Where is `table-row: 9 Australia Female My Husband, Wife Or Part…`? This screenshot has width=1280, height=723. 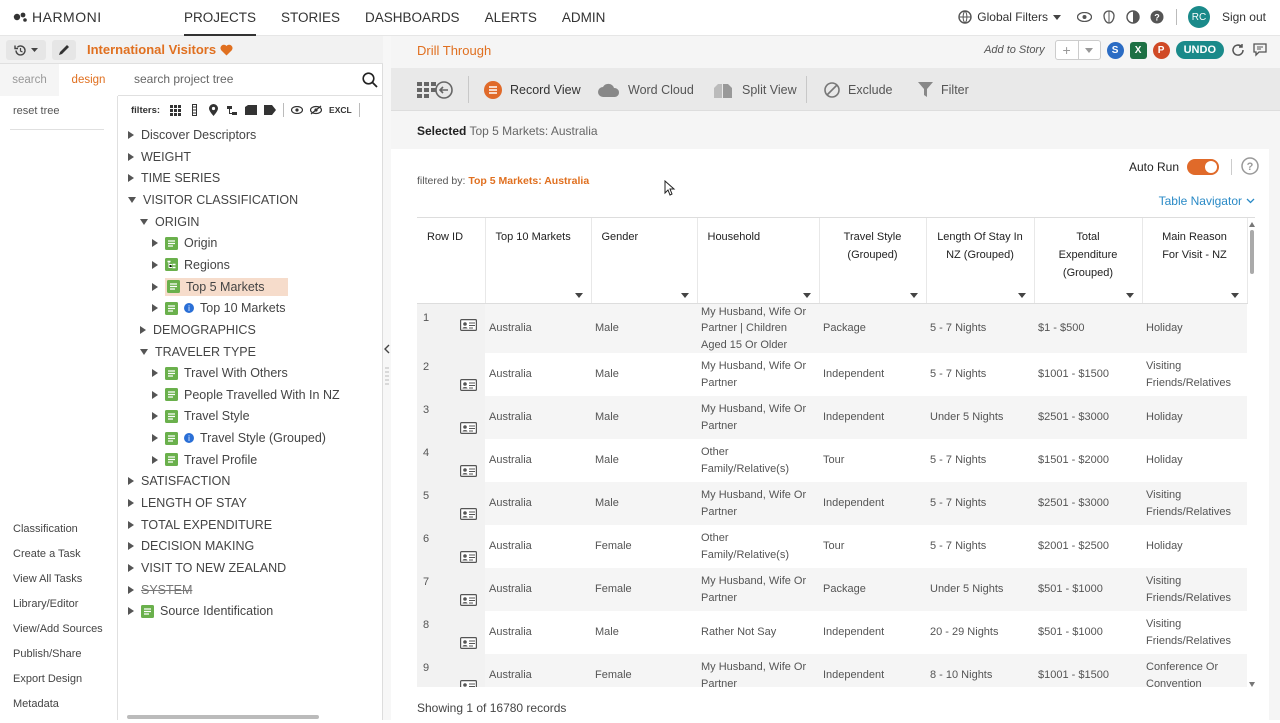 table-row: 9 Australia Female My Husband, Wife Or Part… is located at coordinates (832, 670).